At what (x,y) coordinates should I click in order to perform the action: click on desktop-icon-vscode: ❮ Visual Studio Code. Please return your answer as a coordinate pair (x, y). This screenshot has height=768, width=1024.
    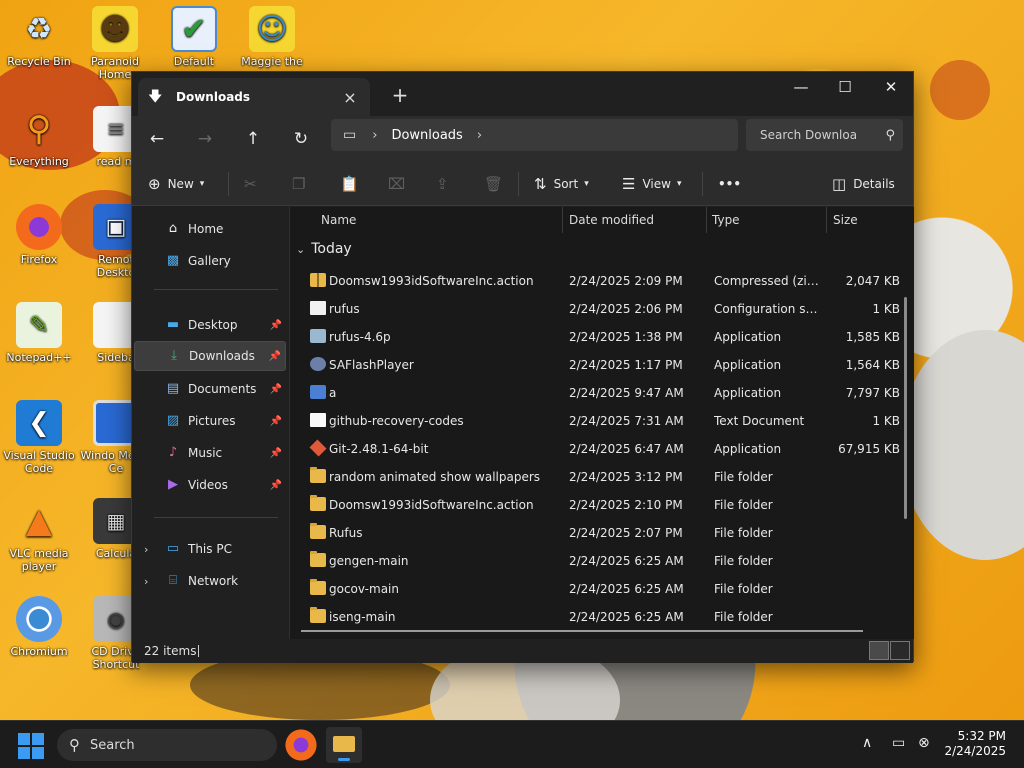
    Looking at the image, I should click on (39, 437).